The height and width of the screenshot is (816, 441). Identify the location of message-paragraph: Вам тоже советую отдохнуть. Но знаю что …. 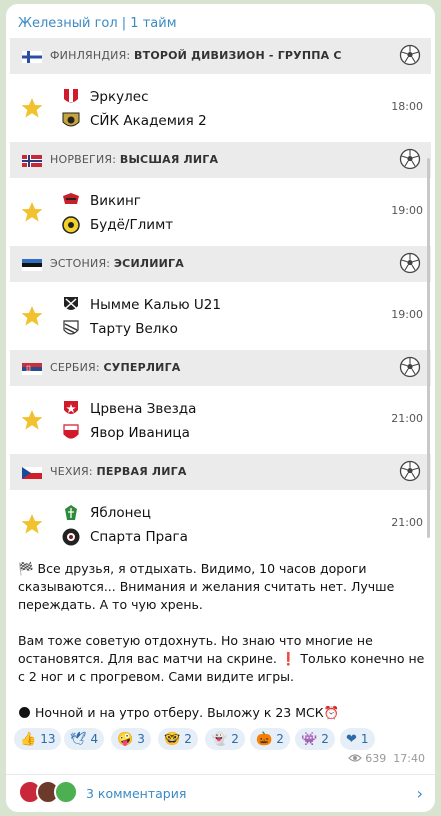
(221, 658).